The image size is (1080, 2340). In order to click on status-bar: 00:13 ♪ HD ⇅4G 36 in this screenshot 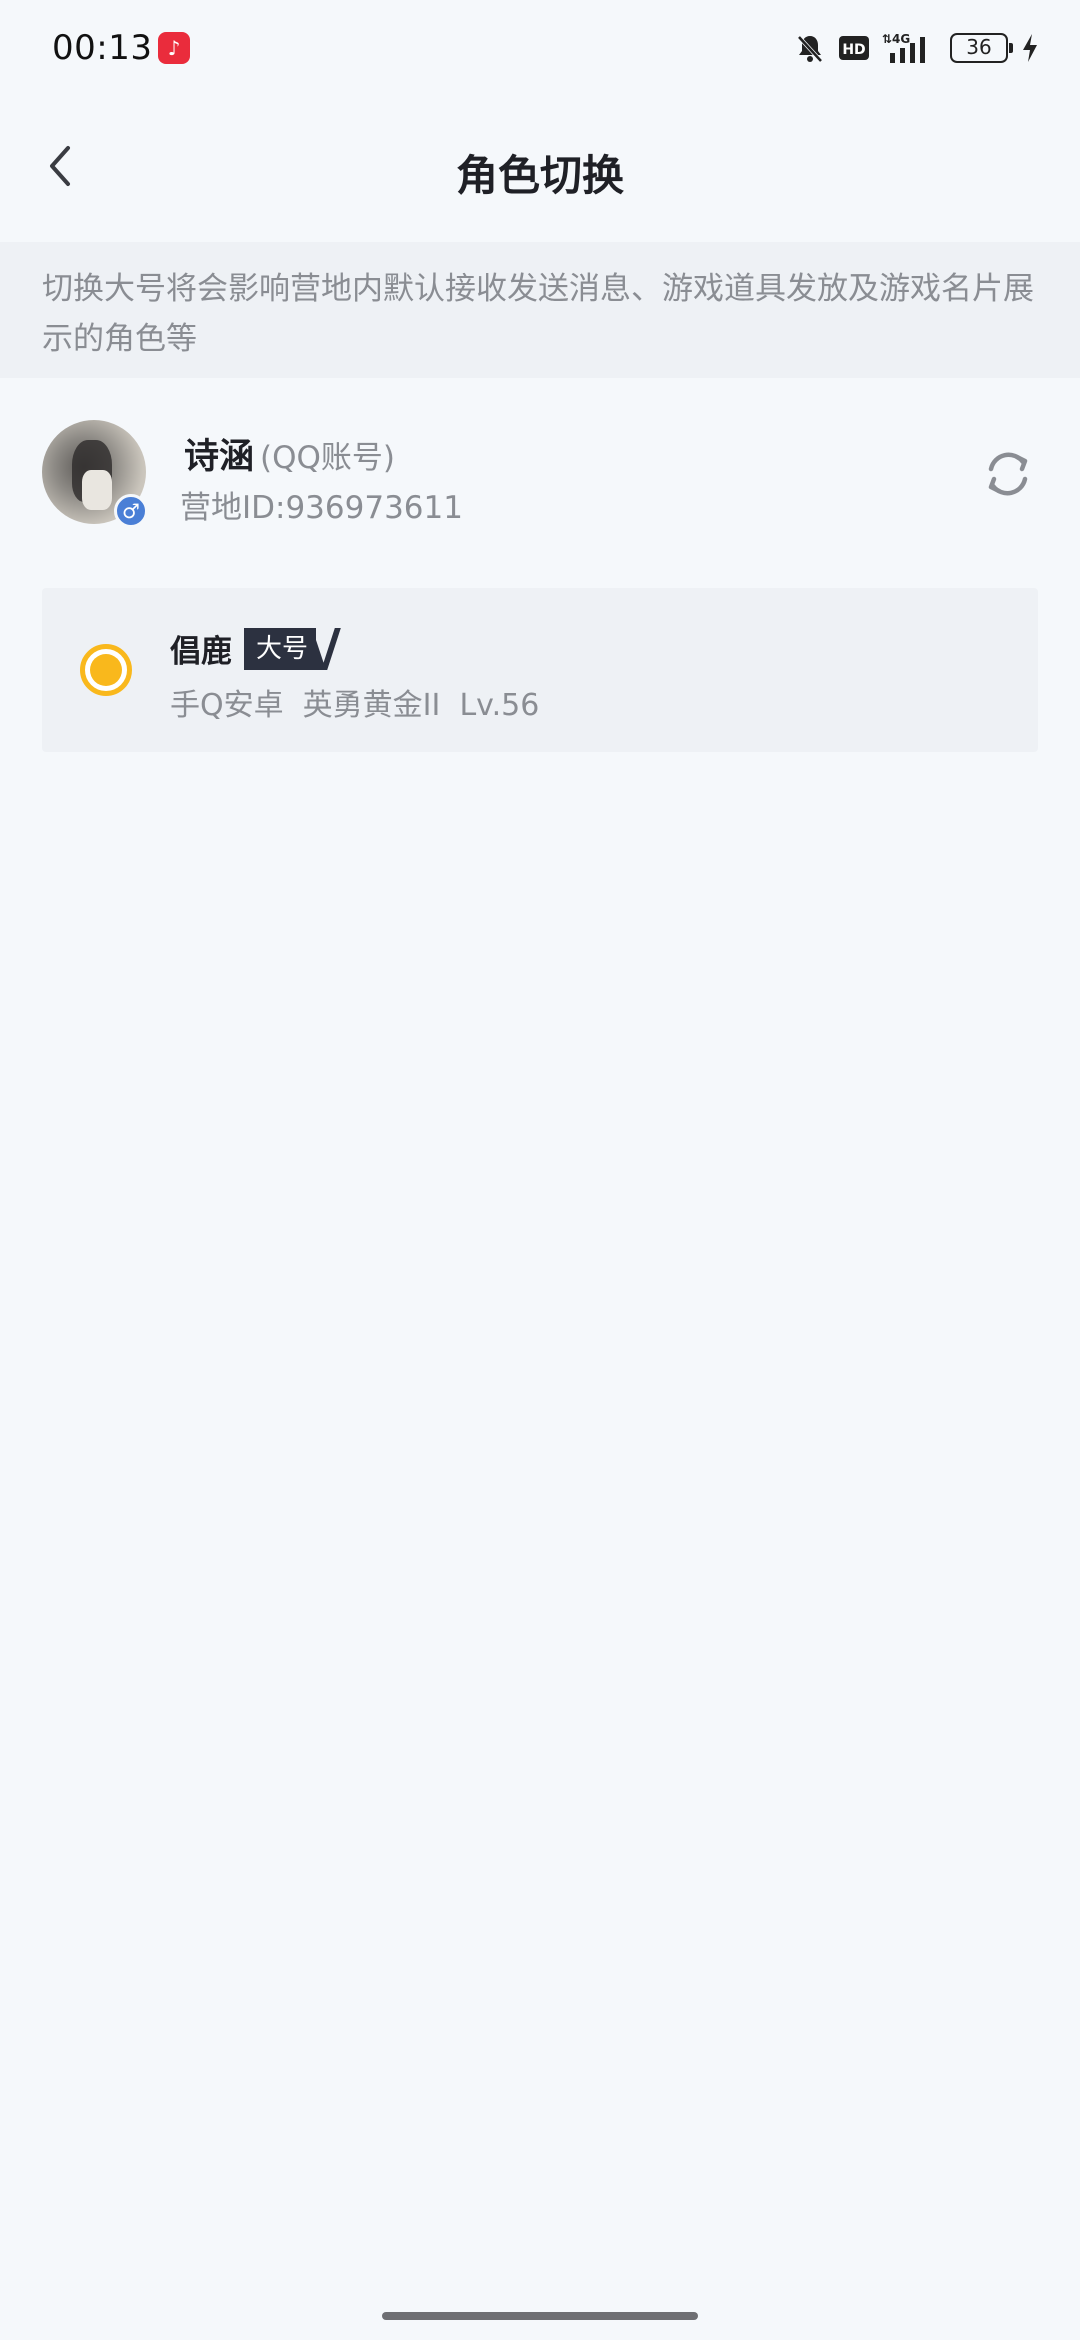, I will do `click(540, 48)`.